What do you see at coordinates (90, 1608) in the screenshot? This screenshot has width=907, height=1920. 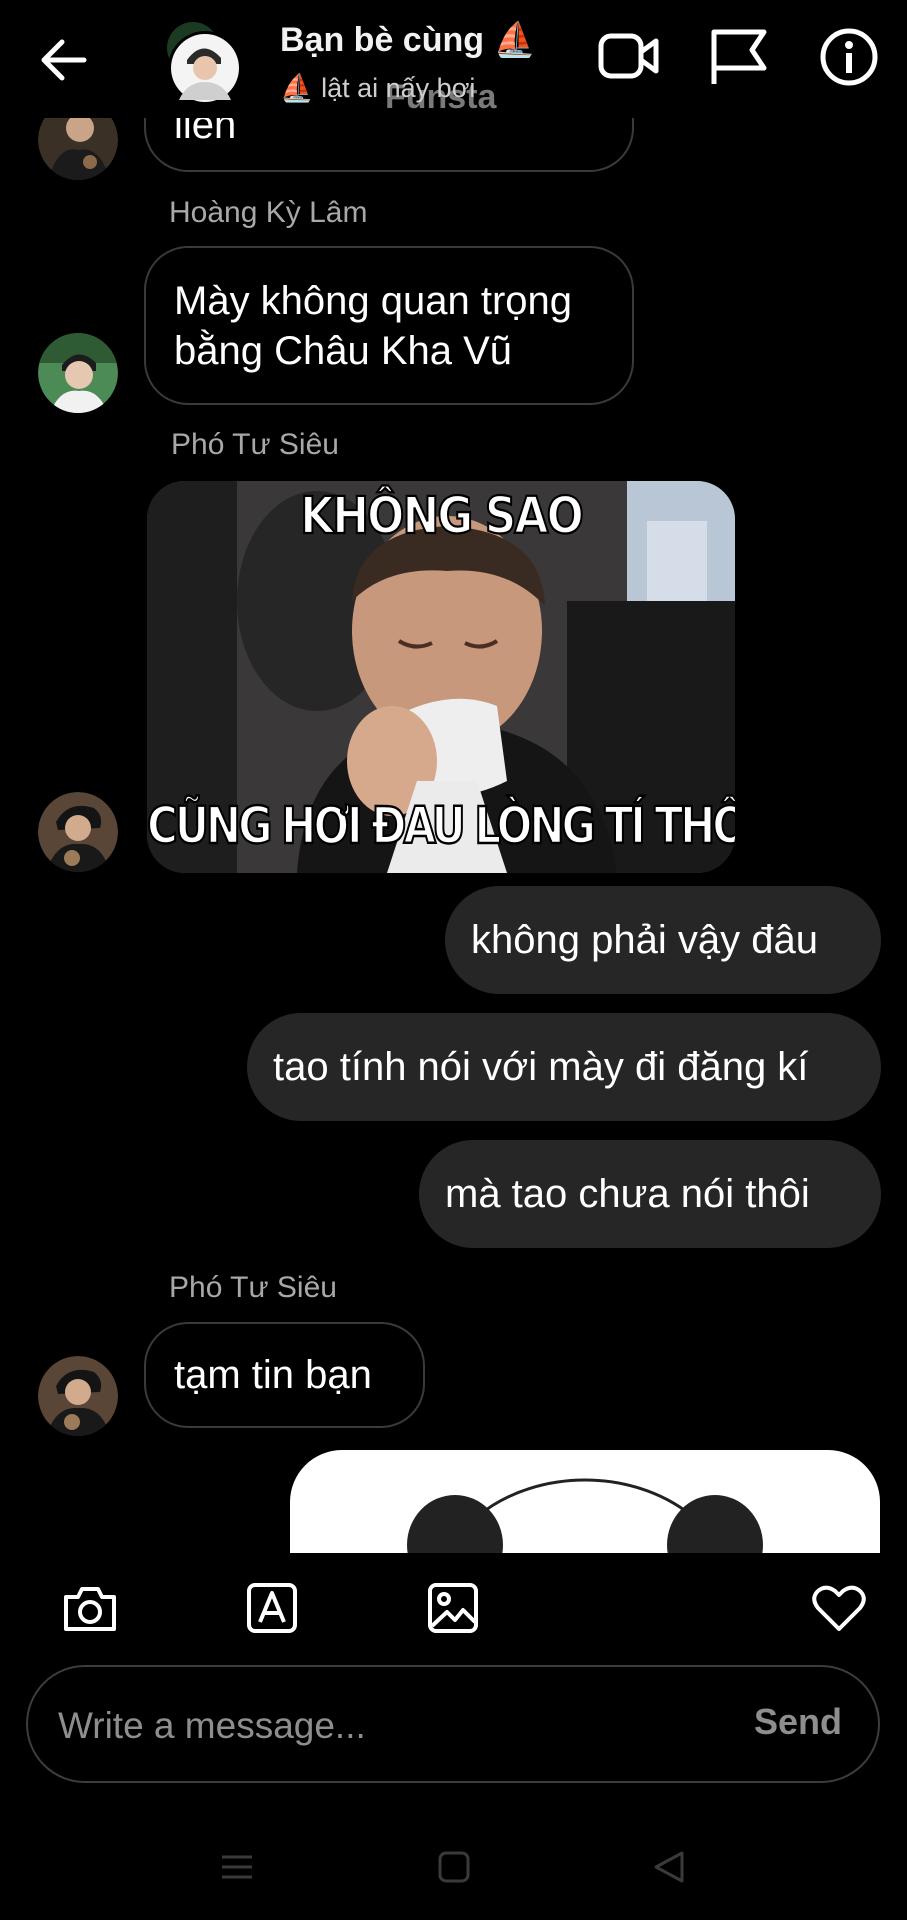 I see `camera-icon` at bounding box center [90, 1608].